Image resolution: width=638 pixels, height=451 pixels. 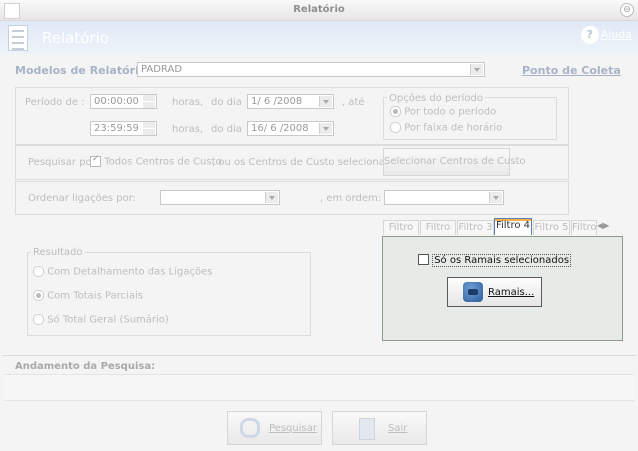 I want to click on divider, so click(x=319, y=355).